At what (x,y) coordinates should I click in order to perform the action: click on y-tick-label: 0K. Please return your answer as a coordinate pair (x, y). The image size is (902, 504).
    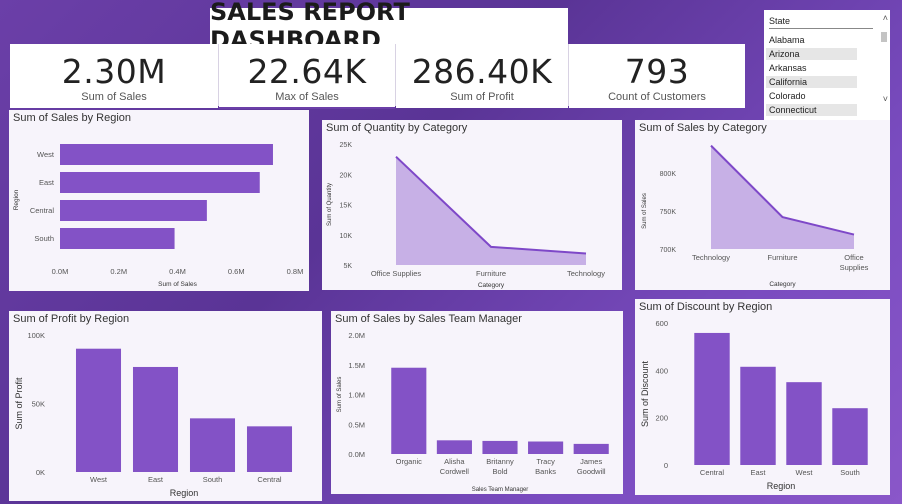
    Looking at the image, I should click on (40, 472).